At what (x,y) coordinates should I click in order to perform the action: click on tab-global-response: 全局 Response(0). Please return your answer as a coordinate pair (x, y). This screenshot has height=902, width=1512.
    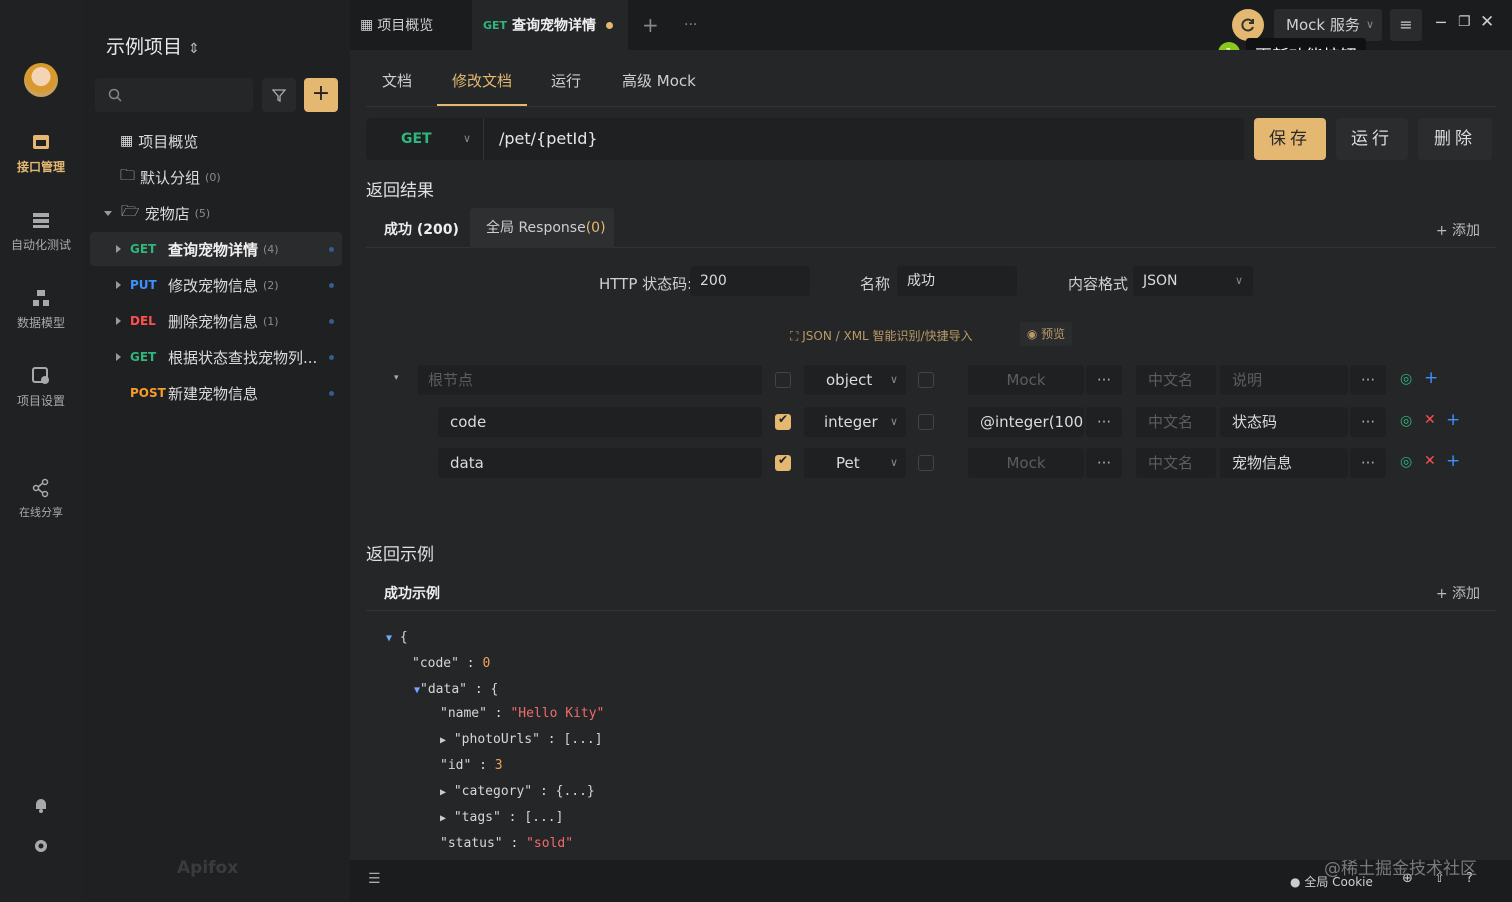
    Looking at the image, I should click on (542, 228).